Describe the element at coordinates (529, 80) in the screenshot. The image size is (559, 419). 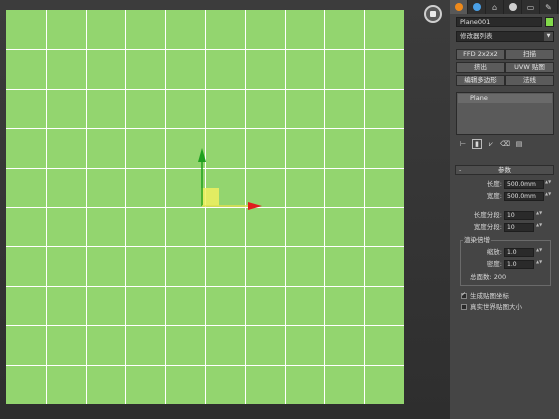
I see `normal-button: 法线` at that location.